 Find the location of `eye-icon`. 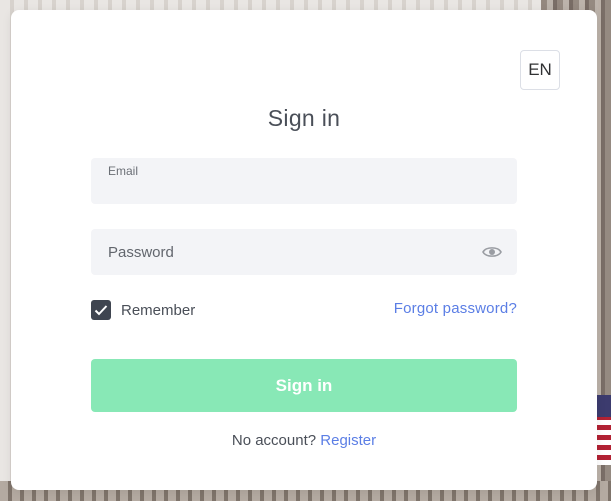

eye-icon is located at coordinates (492, 252).